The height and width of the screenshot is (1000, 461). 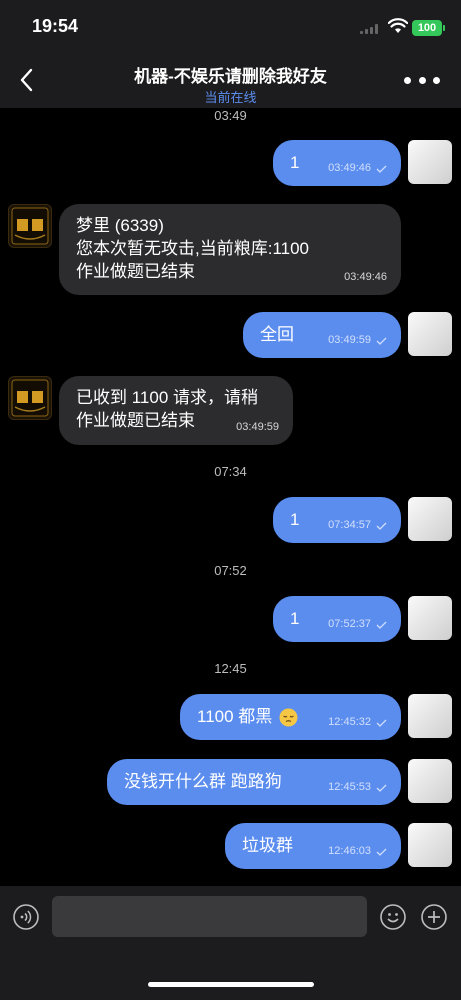 What do you see at coordinates (230, 570) in the screenshot?
I see `date-separator: 07:52` at bounding box center [230, 570].